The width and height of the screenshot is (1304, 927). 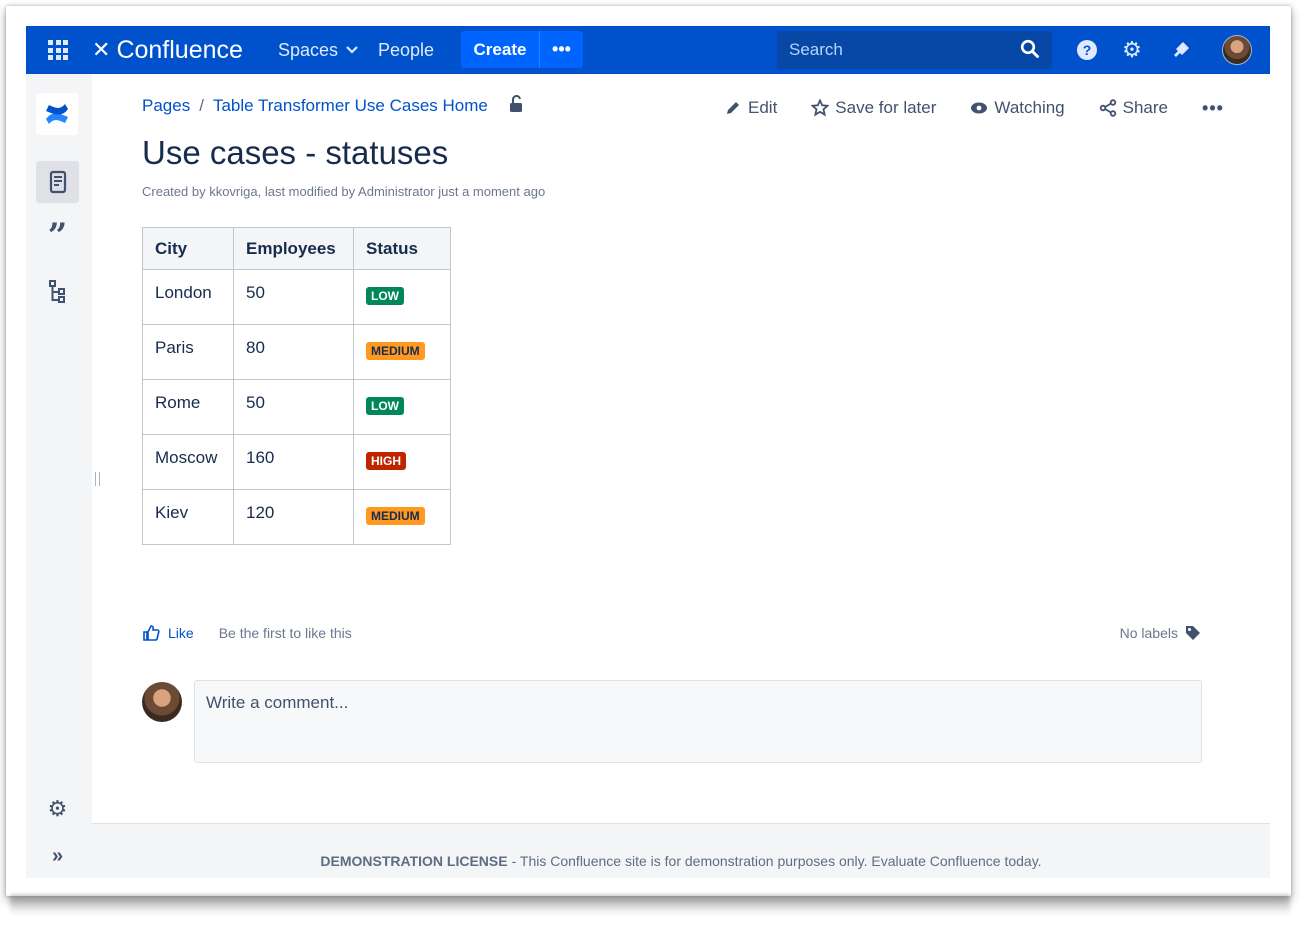 What do you see at coordinates (1087, 50) in the screenshot?
I see `help-icon: ?` at bounding box center [1087, 50].